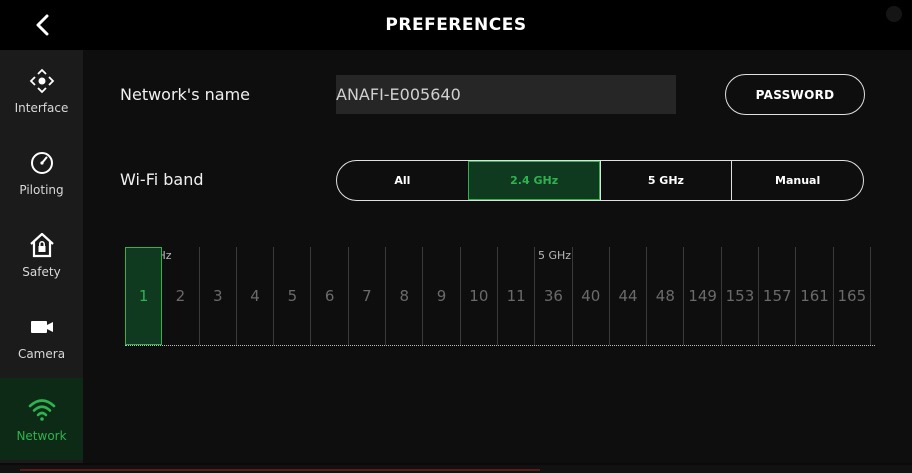 The height and width of the screenshot is (473, 912). Describe the element at coordinates (41, 108) in the screenshot. I see `sidebar-item-label: Interface` at that location.